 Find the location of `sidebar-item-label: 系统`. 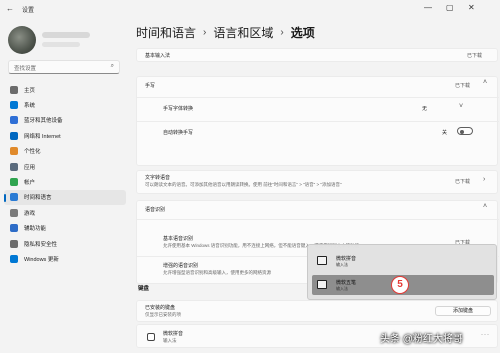

sidebar-item-label: 系统 is located at coordinates (30, 106).